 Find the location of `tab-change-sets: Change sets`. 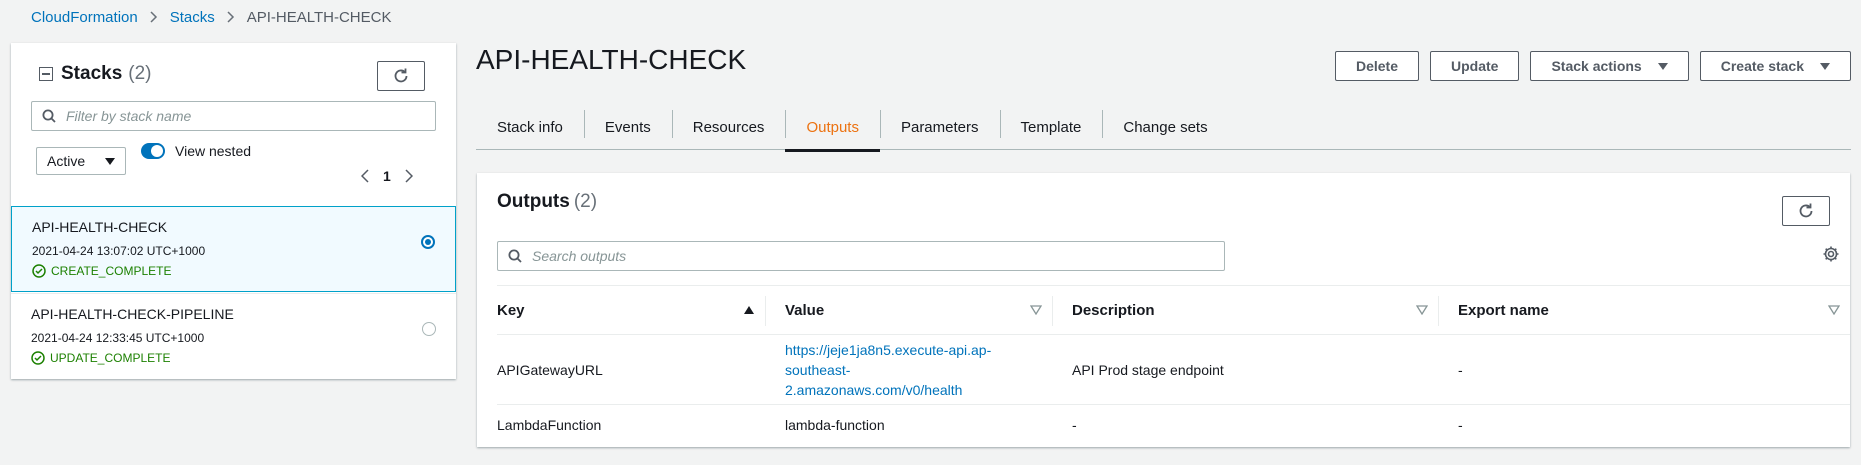

tab-change-sets: Change sets is located at coordinates (1165, 127).